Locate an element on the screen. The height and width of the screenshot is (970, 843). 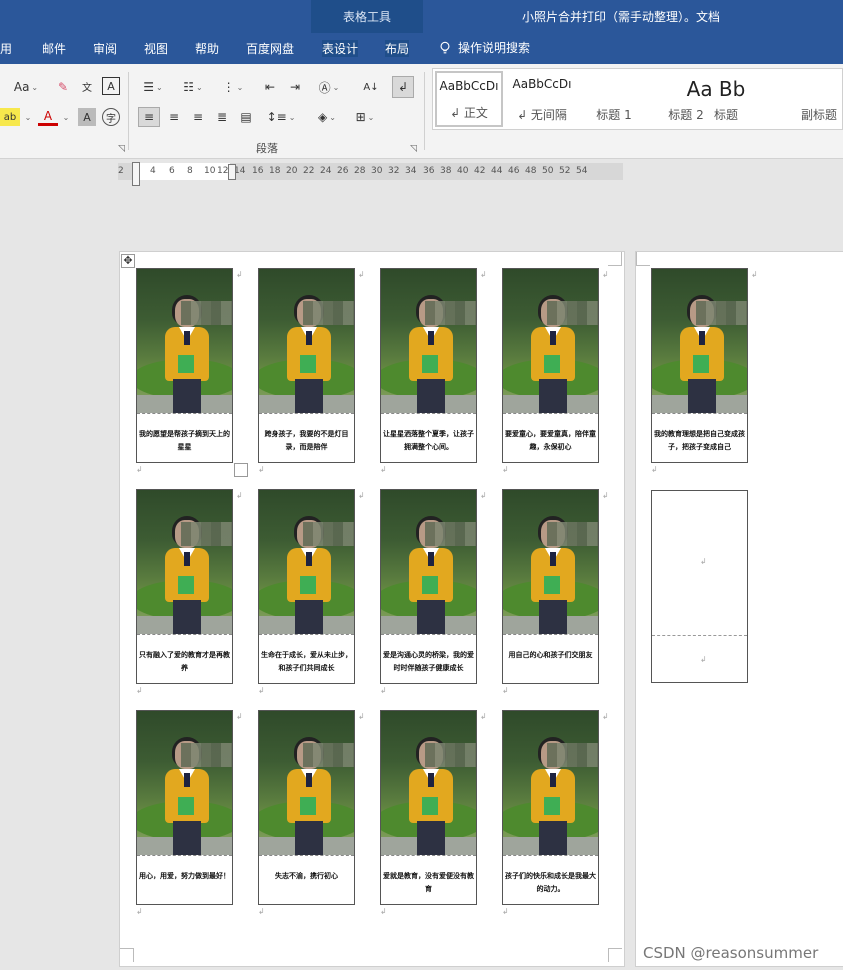
photo-card: 我的教育理想是把自己变成孩子，把孩子变成自己 is located at coordinates (699, 365).